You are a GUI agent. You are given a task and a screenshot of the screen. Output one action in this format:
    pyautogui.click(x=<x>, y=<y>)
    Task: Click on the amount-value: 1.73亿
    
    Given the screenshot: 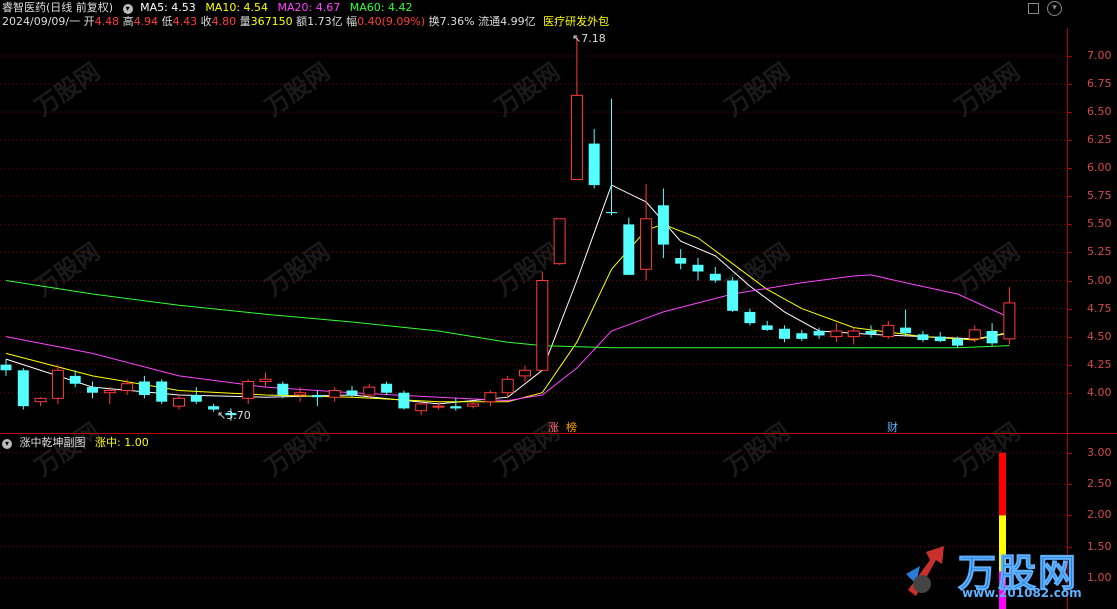 What is the action you would take?
    pyautogui.click(x=325, y=21)
    